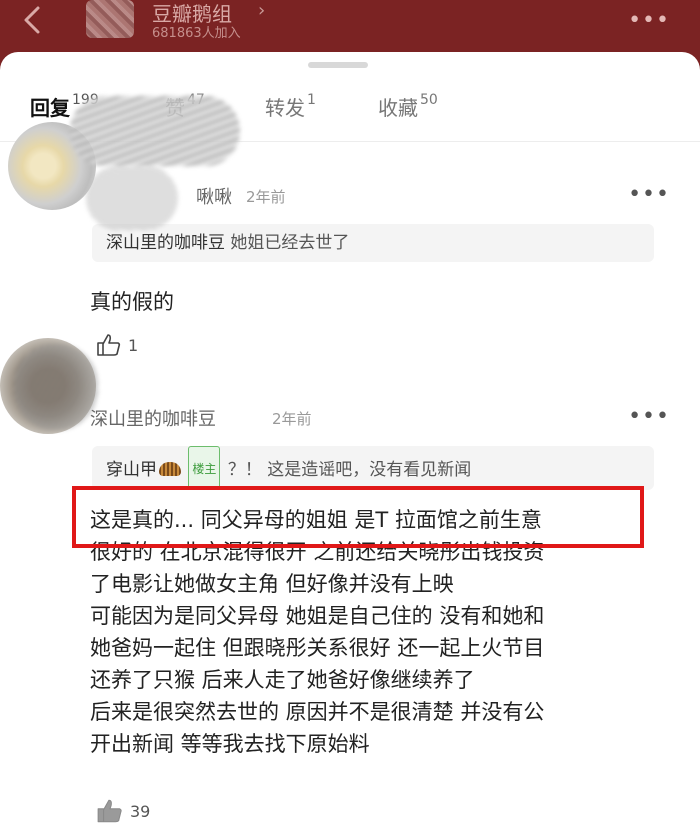 Image resolution: width=700 pixels, height=829 pixels. What do you see at coordinates (153, 418) in the screenshot?
I see `comment-username: 深山里的咖啡豆` at bounding box center [153, 418].